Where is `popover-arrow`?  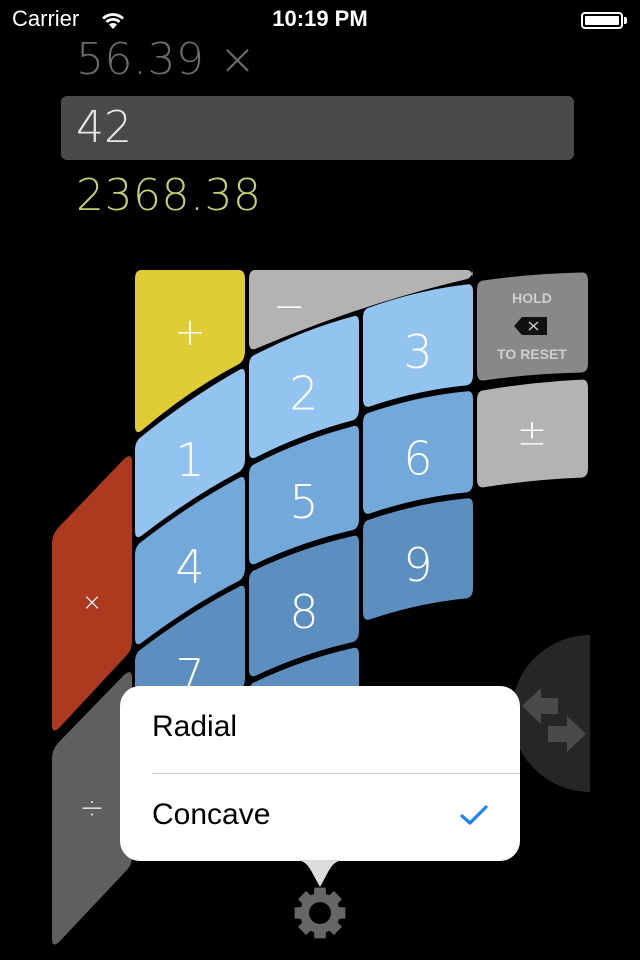
popover-arrow is located at coordinates (320, 873).